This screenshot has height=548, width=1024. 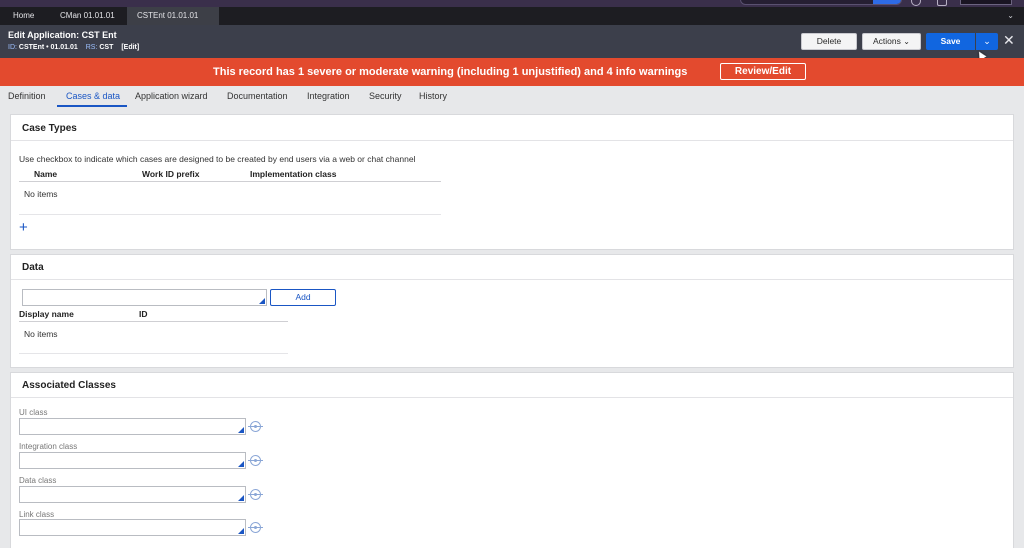 I want to click on data-class-input, so click(x=132, y=494).